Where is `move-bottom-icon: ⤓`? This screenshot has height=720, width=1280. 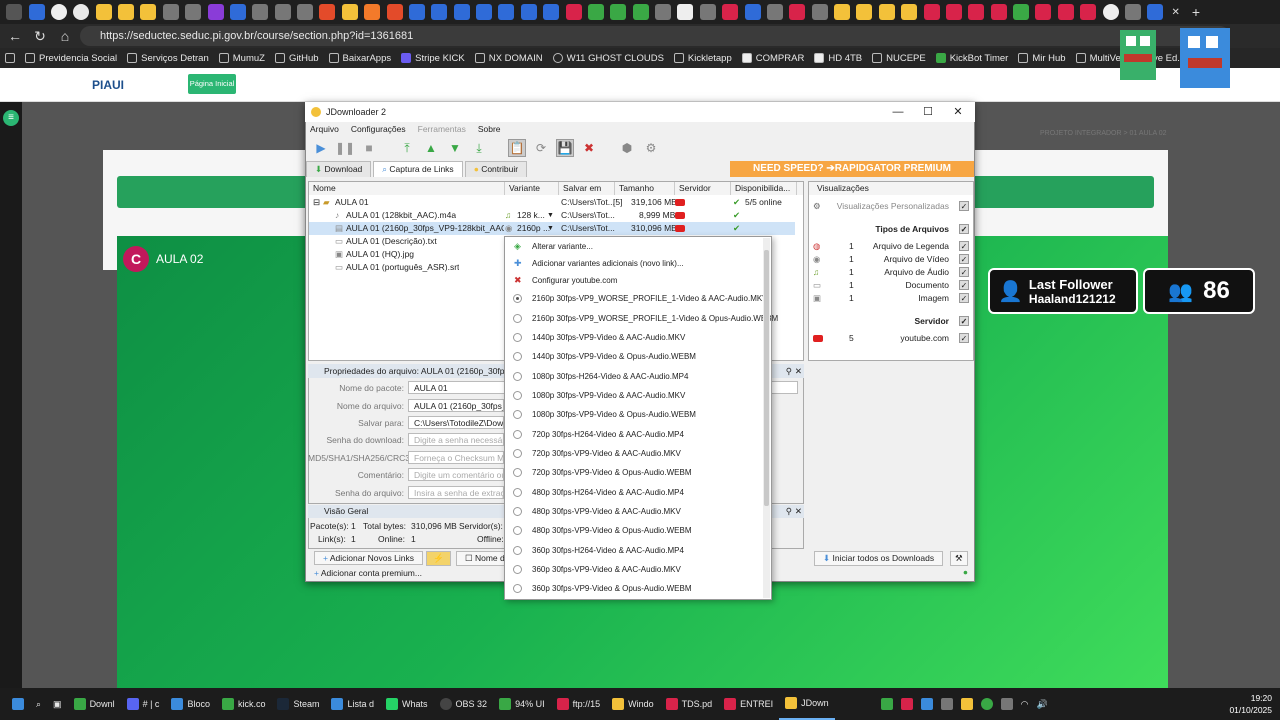
move-bottom-icon: ⤓ is located at coordinates (479, 148).